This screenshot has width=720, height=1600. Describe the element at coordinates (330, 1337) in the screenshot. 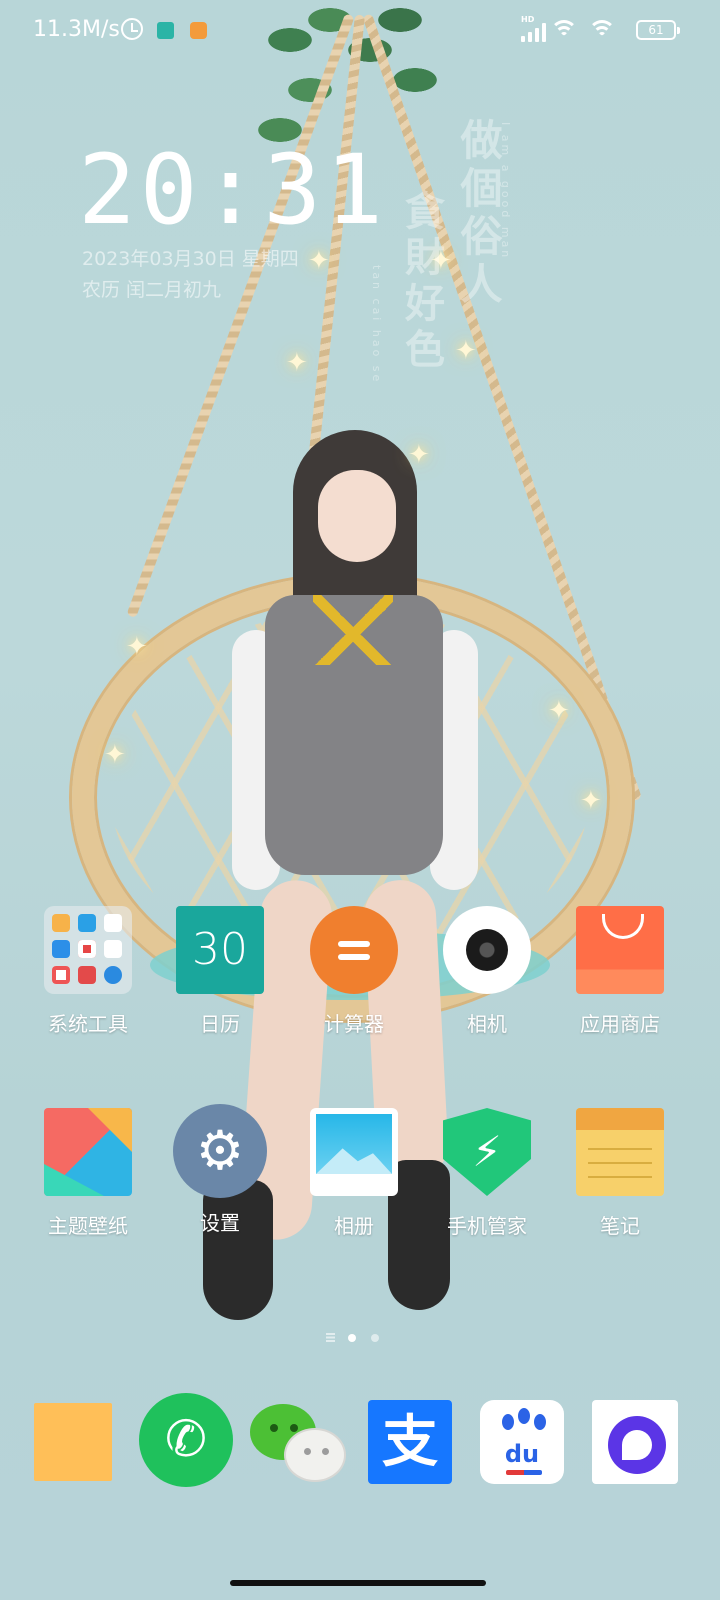

I see `page-dot-menu` at that location.